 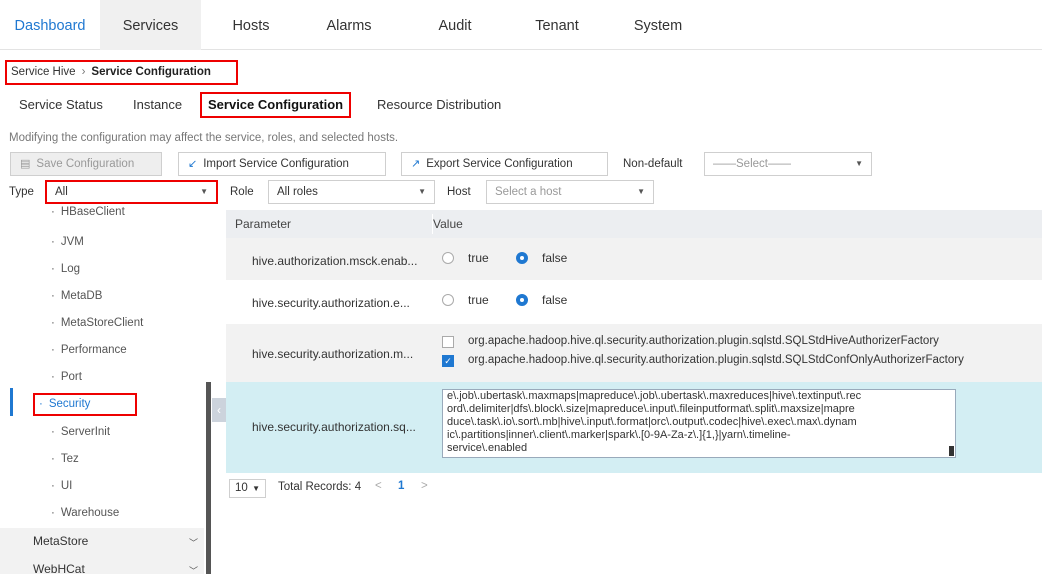 I want to click on sidebar-section-metastore: MetaStore, so click(x=60, y=541).